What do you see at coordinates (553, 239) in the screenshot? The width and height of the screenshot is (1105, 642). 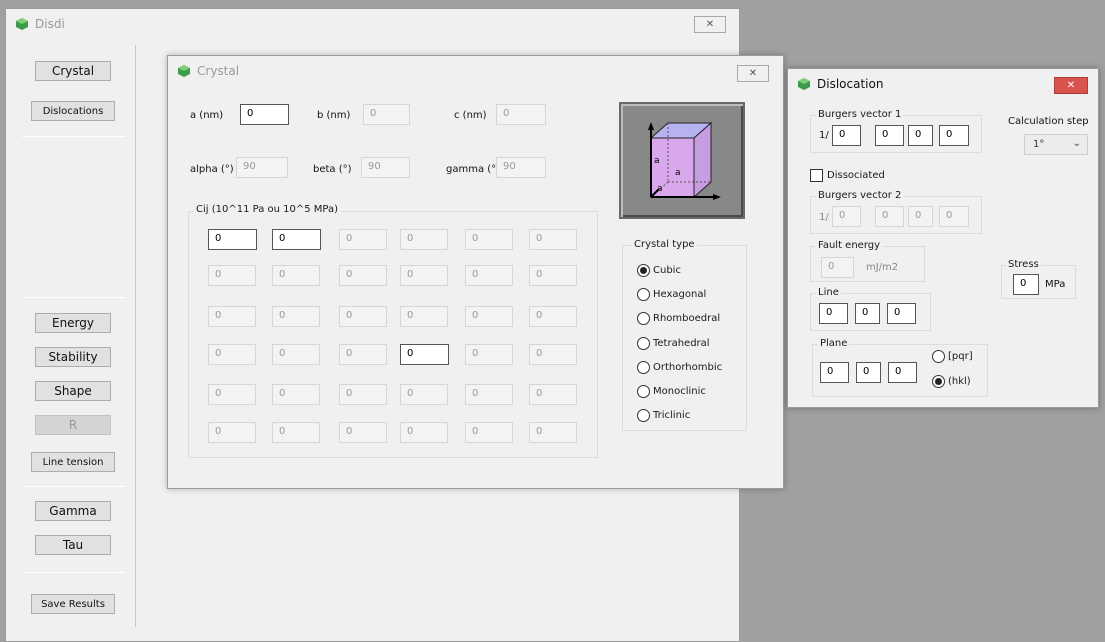 I see `cij-input-1-6: 0` at bounding box center [553, 239].